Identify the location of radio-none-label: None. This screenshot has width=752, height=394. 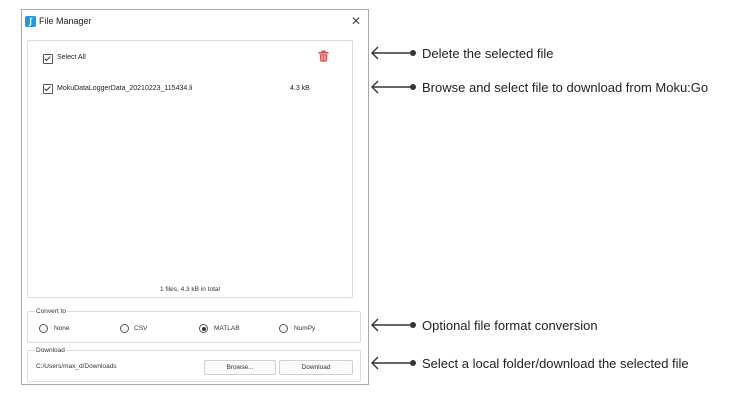
(62, 328).